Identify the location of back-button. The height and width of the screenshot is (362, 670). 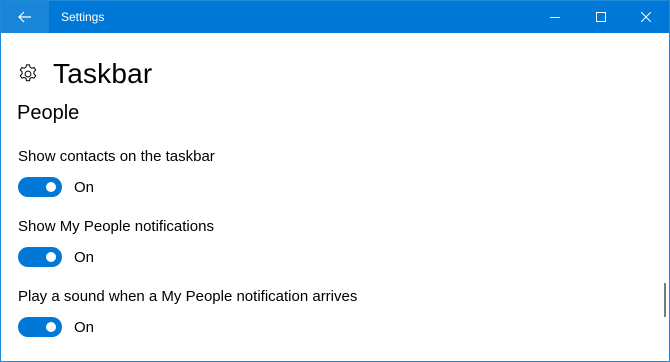
(25, 17).